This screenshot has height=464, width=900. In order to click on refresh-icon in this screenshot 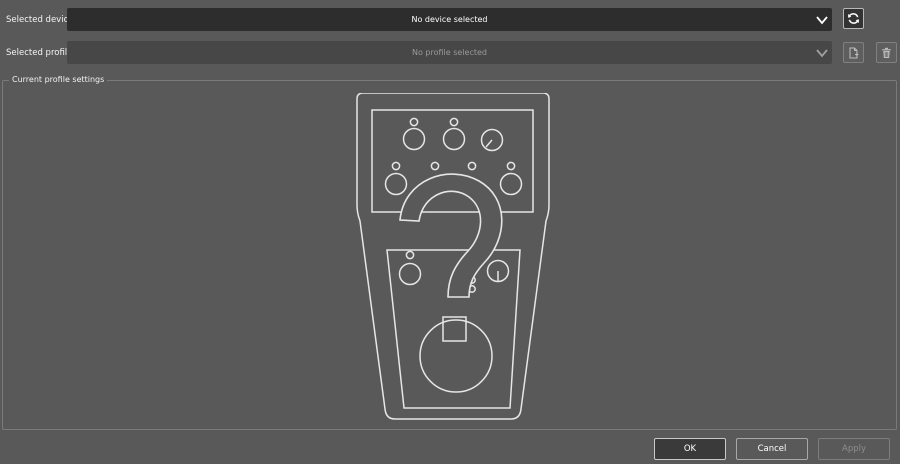, I will do `click(853, 18)`.